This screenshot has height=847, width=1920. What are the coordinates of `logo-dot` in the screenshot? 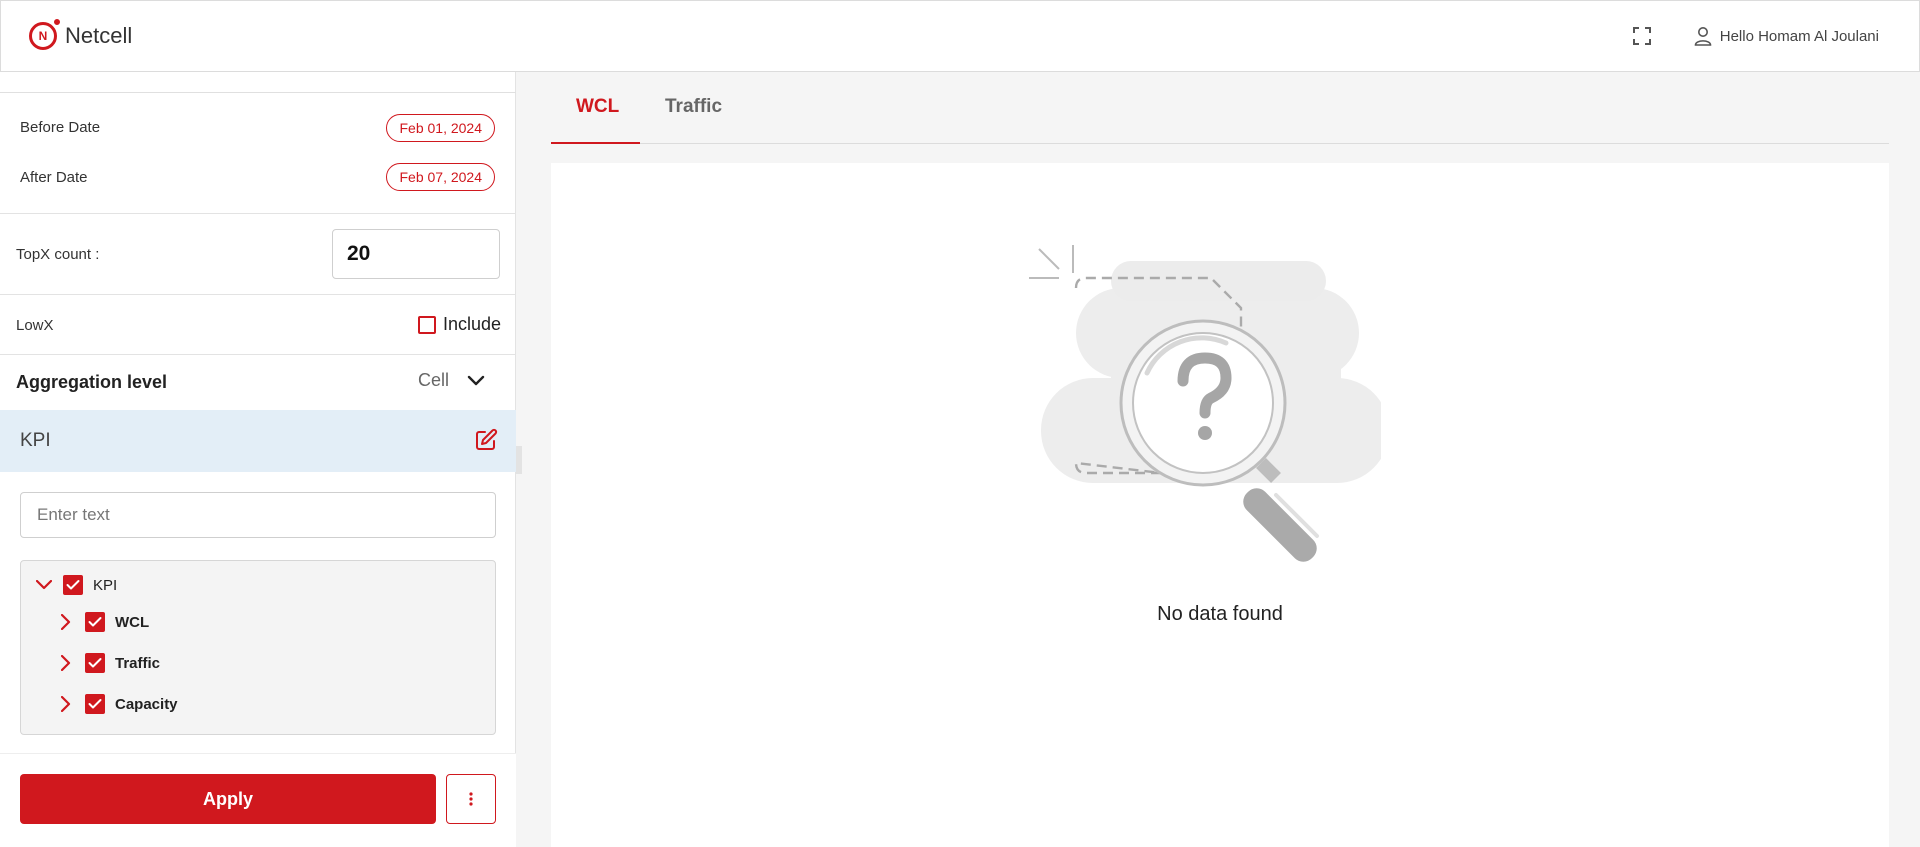 It's located at (57, 22).